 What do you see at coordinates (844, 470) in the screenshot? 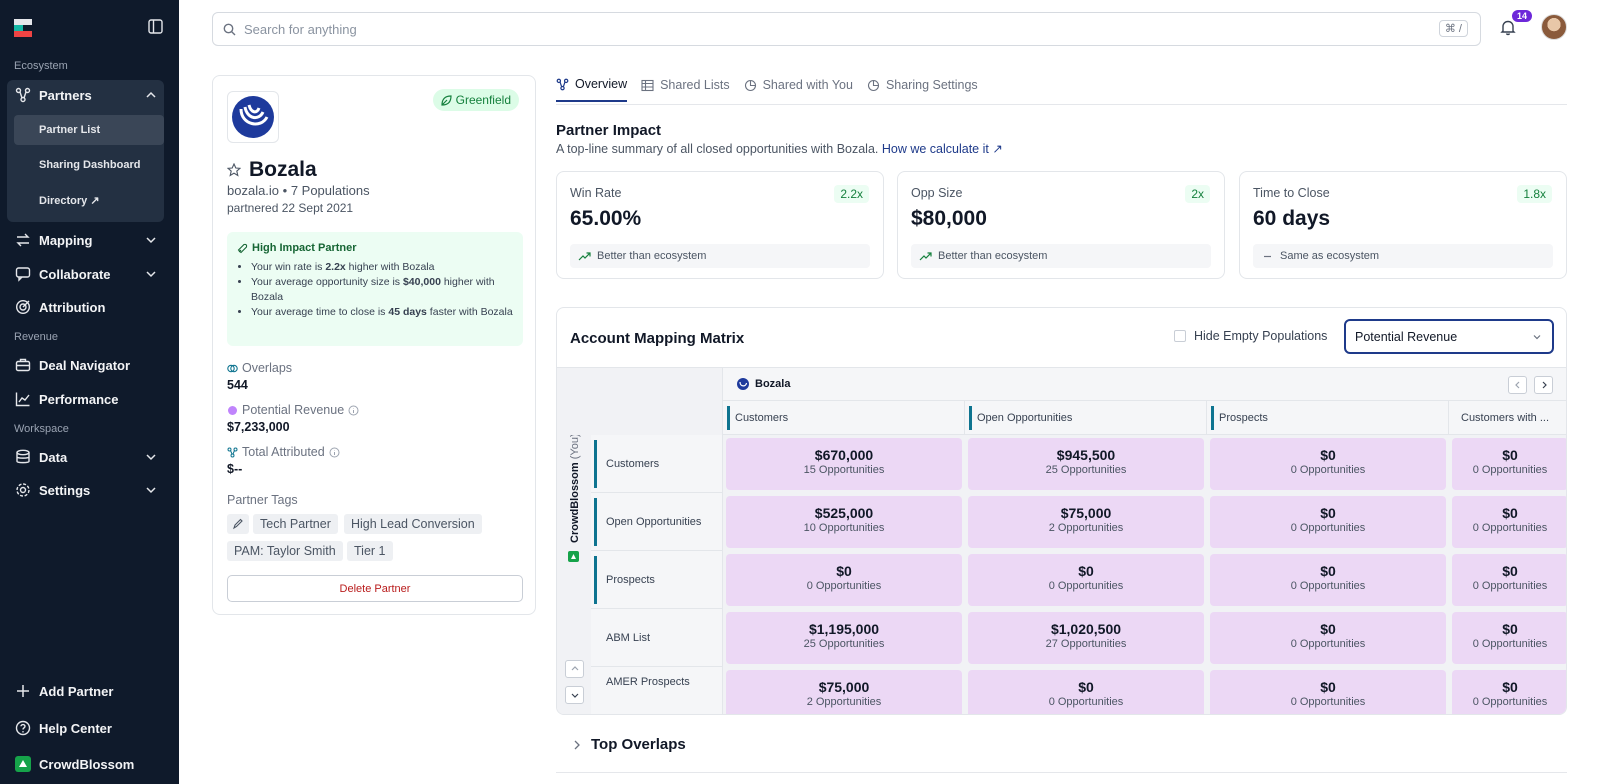
I see `cell-opportunities: 15 Opportunities` at bounding box center [844, 470].